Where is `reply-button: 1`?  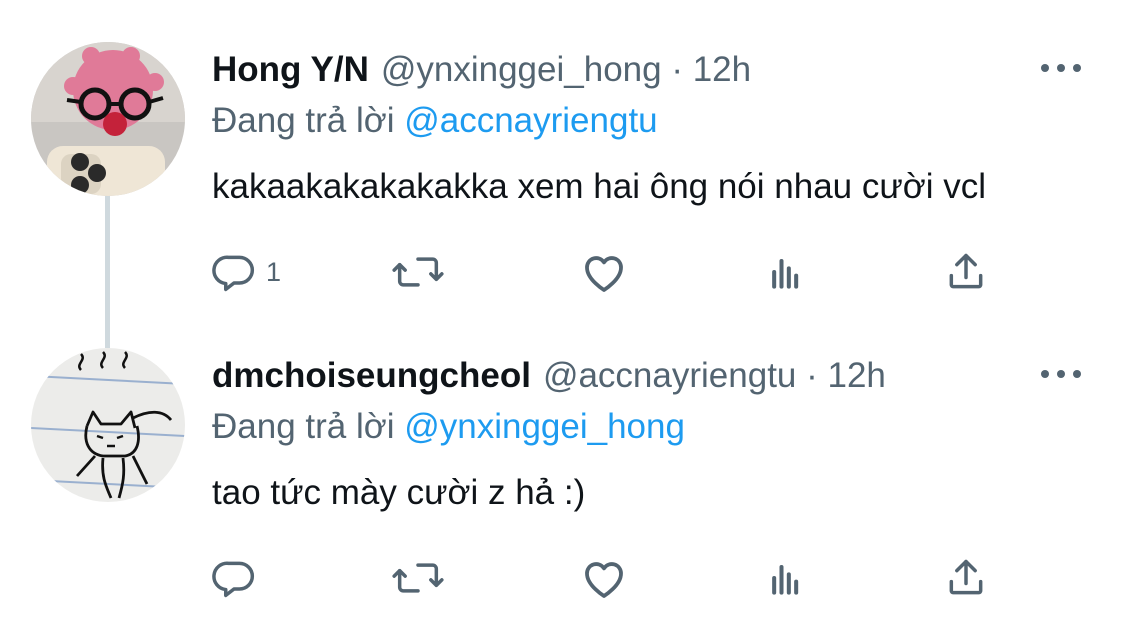
reply-button: 1 is located at coordinates (246, 272).